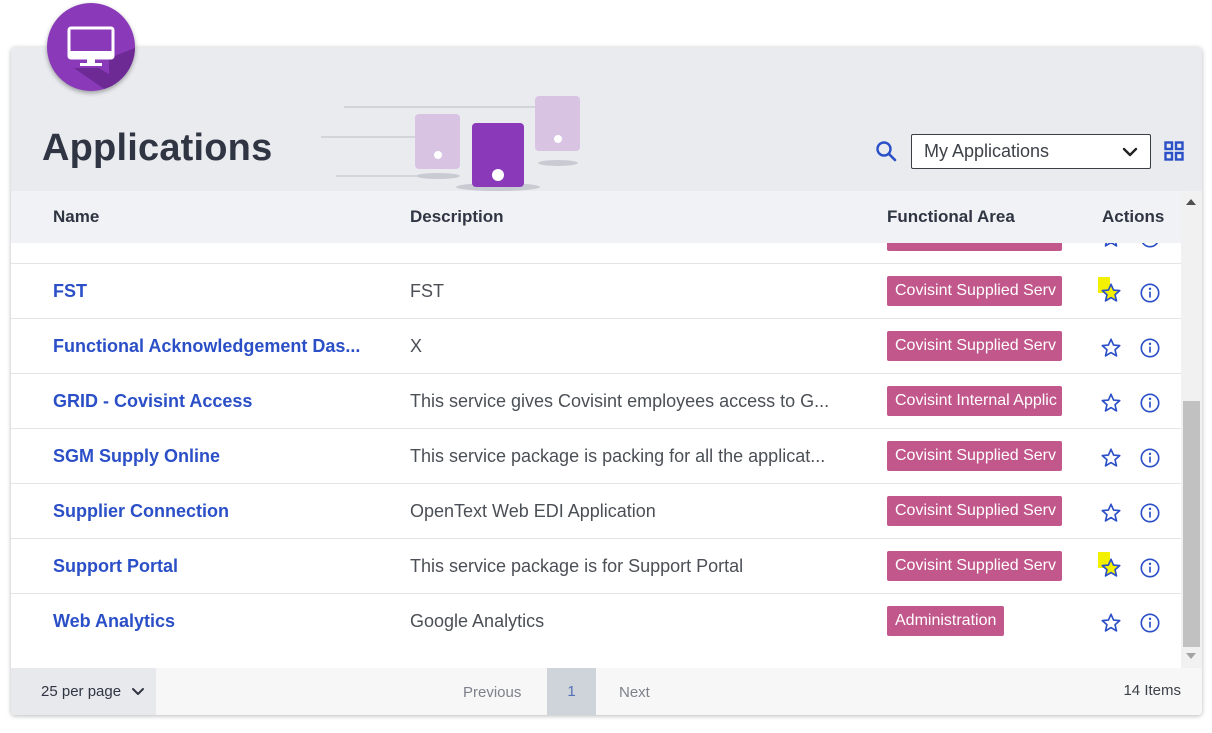 The height and width of the screenshot is (733, 1212). Describe the element at coordinates (596, 217) in the screenshot. I see `table-header: Name Description Functional Area Actions` at that location.